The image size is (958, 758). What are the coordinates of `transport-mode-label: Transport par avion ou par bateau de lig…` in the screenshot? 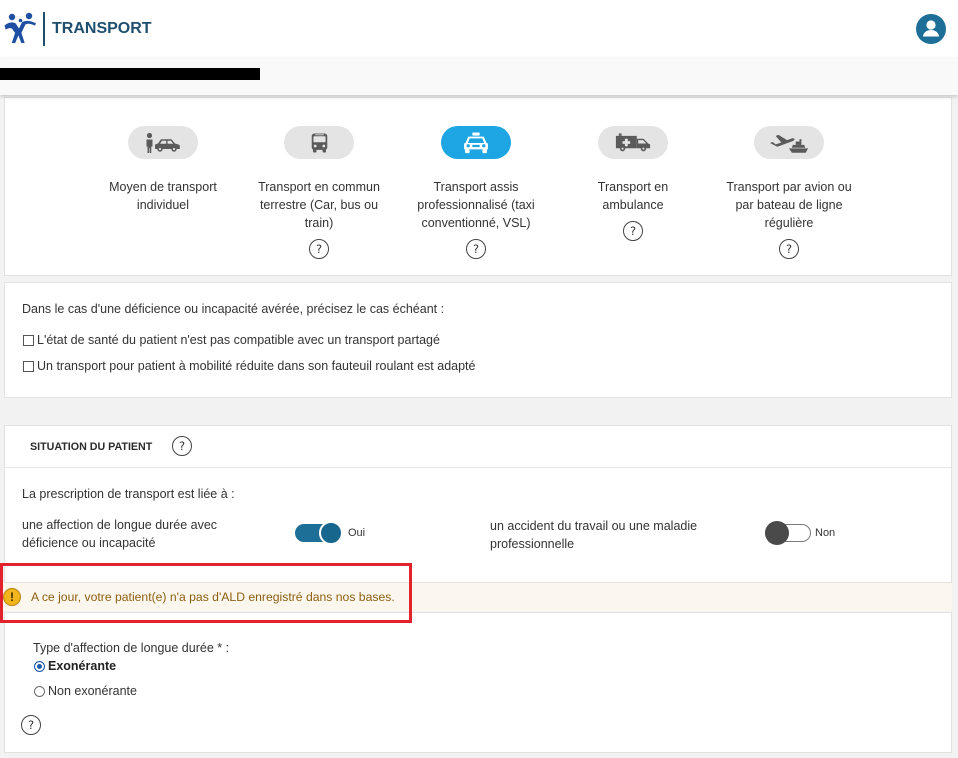 It's located at (789, 205).